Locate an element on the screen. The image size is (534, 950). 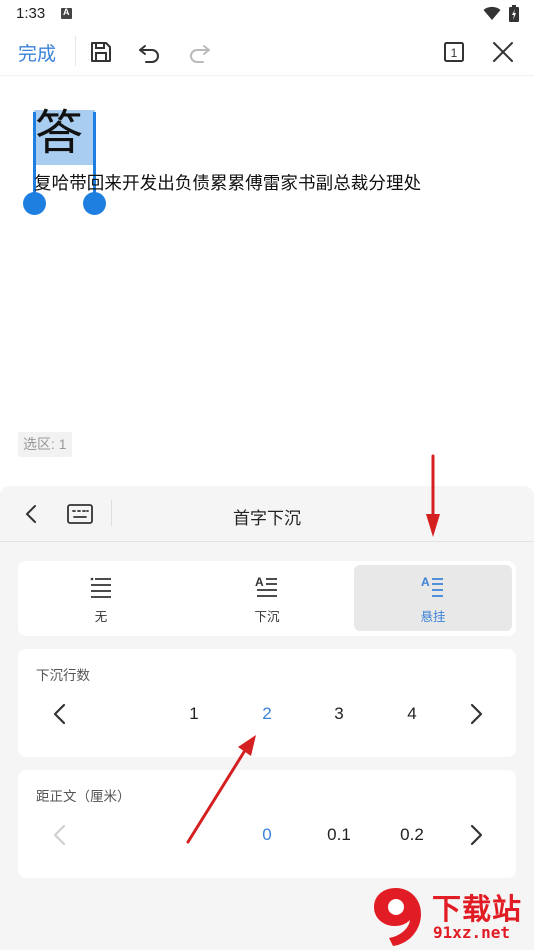
mode-option-hanging: A 悬挂 is located at coordinates (433, 598).